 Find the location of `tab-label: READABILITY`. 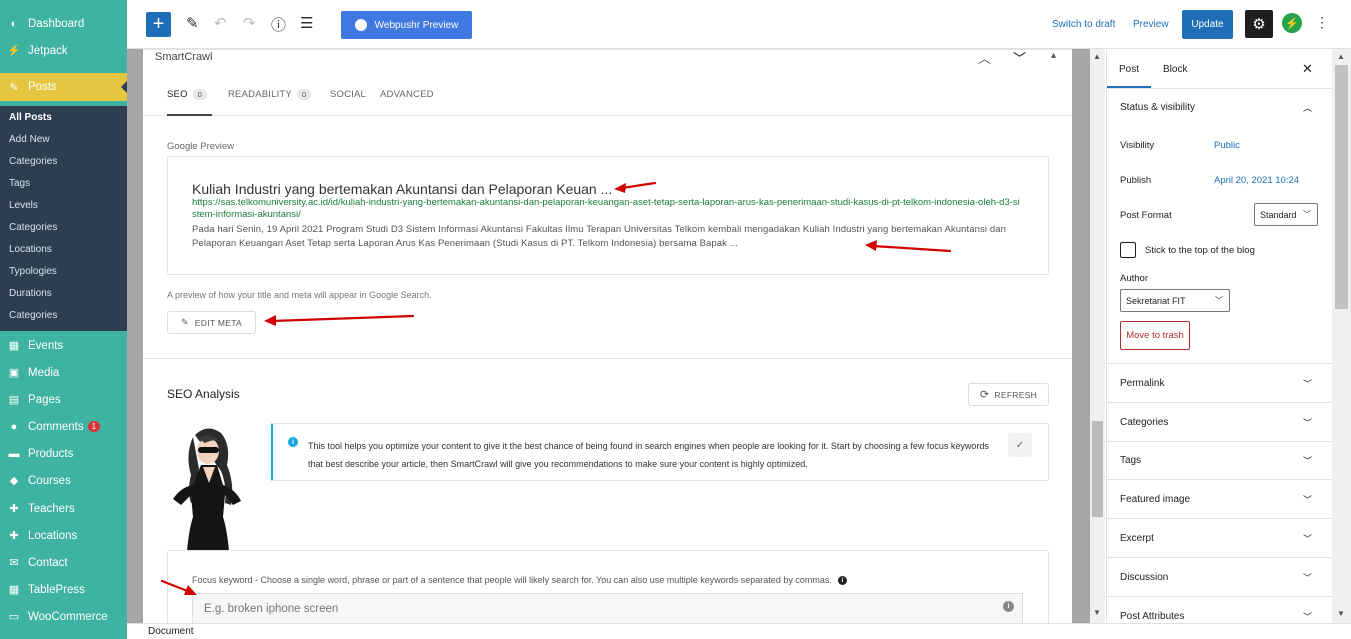

tab-label: READABILITY is located at coordinates (260, 94).